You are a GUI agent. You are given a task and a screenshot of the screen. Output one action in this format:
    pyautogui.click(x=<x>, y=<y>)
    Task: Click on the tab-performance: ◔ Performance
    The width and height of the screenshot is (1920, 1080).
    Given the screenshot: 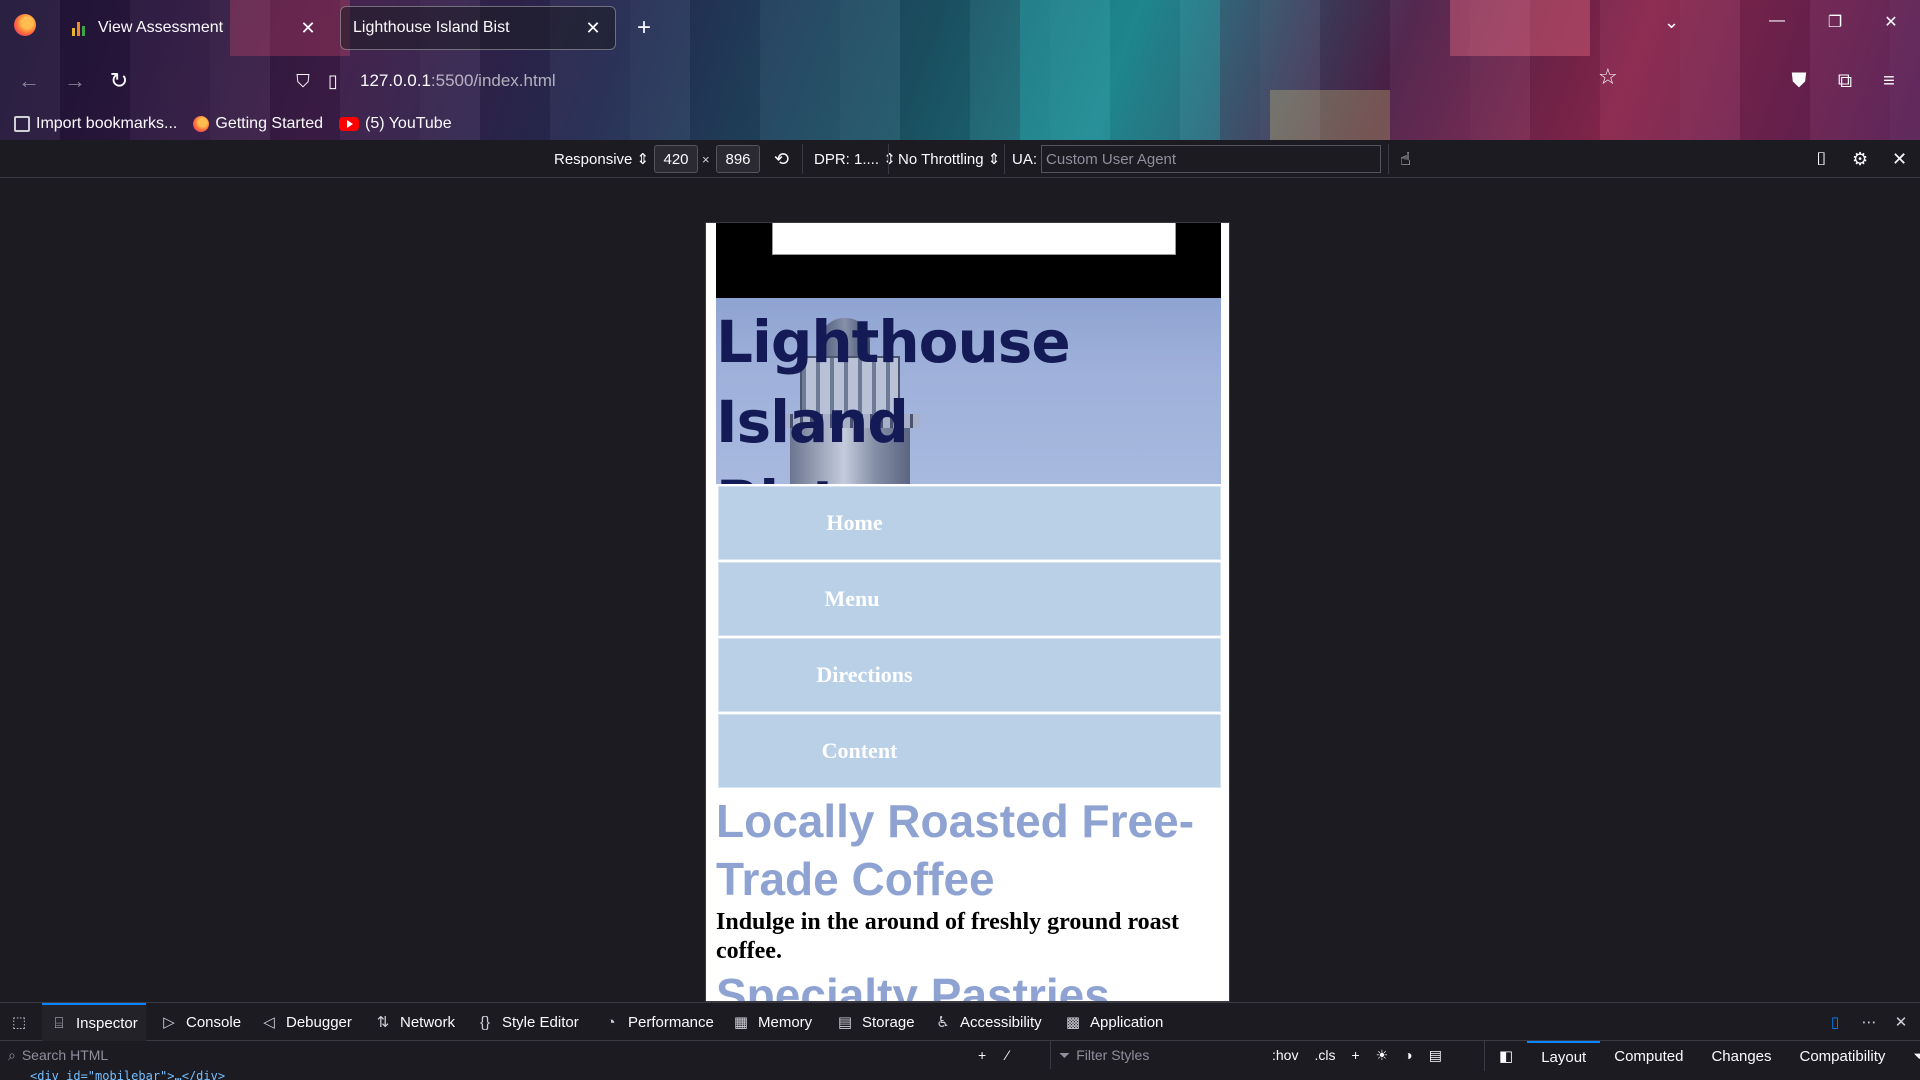 What is the action you would take?
    pyautogui.click(x=657, y=1022)
    